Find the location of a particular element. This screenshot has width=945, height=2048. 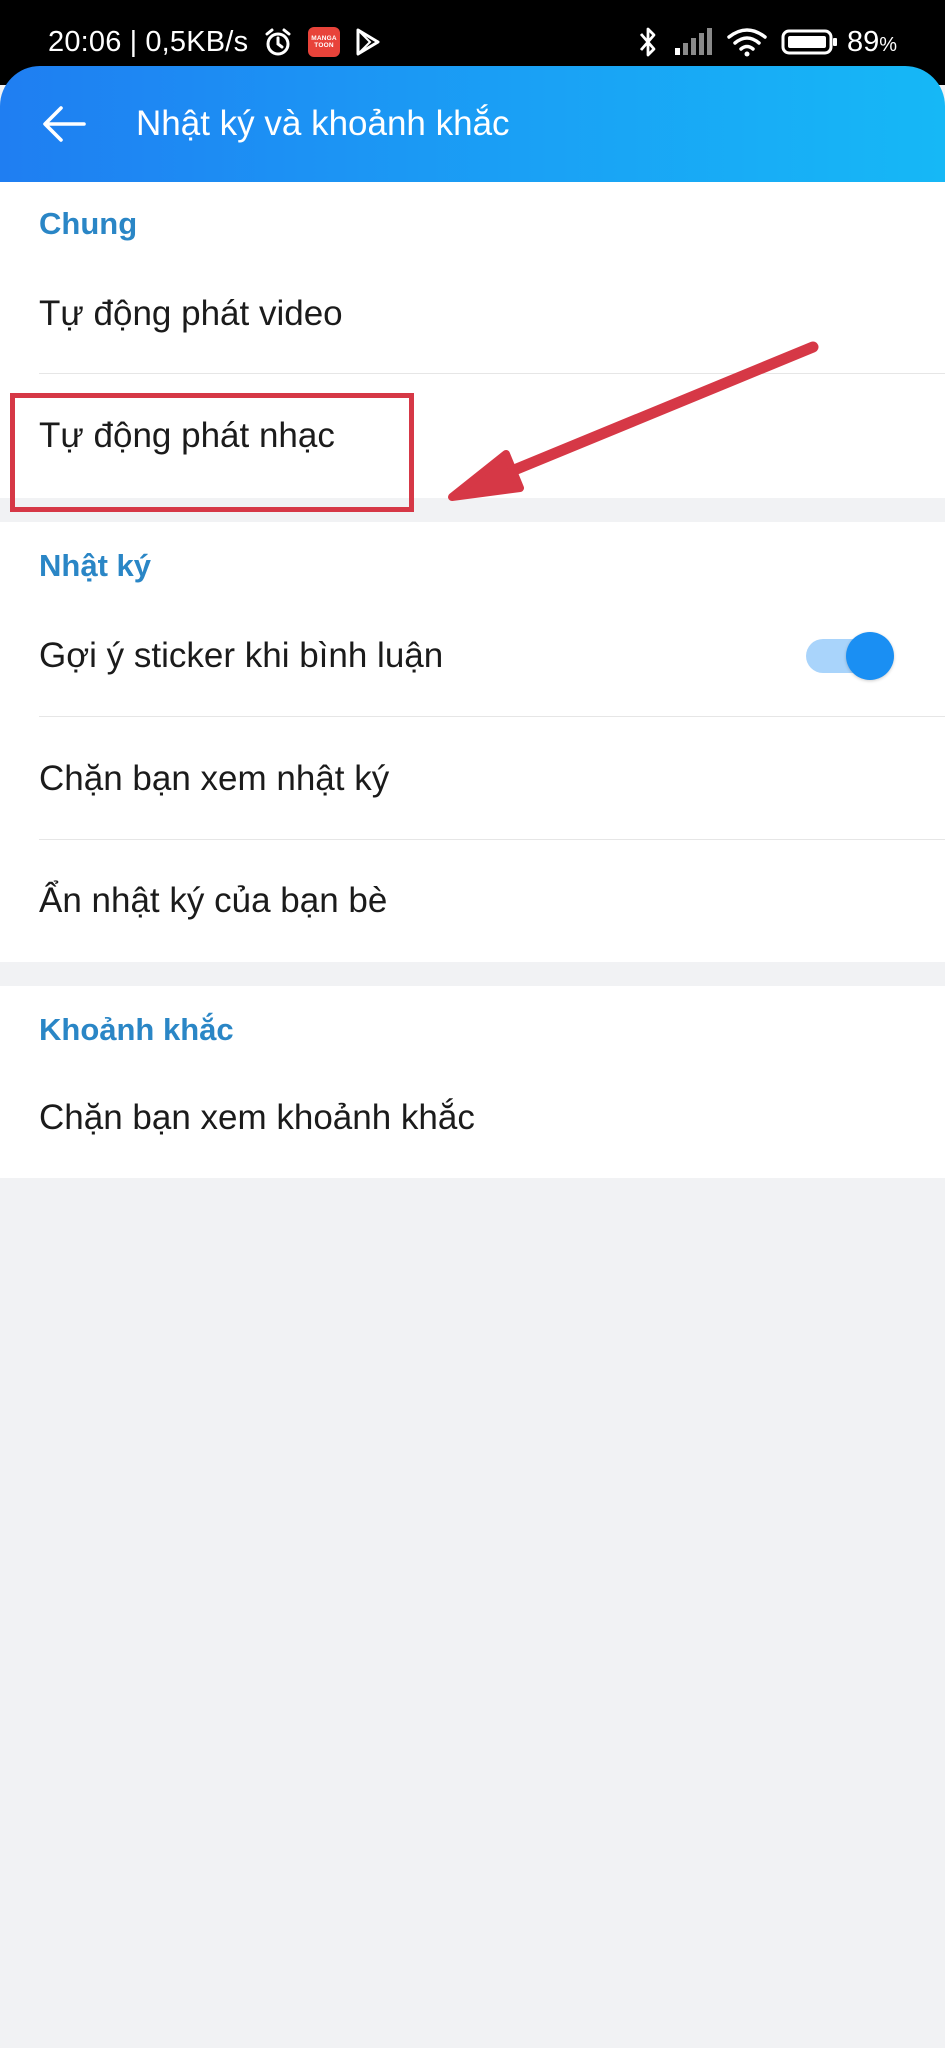

status-net-speed: 0,5KB/s is located at coordinates (197, 41).